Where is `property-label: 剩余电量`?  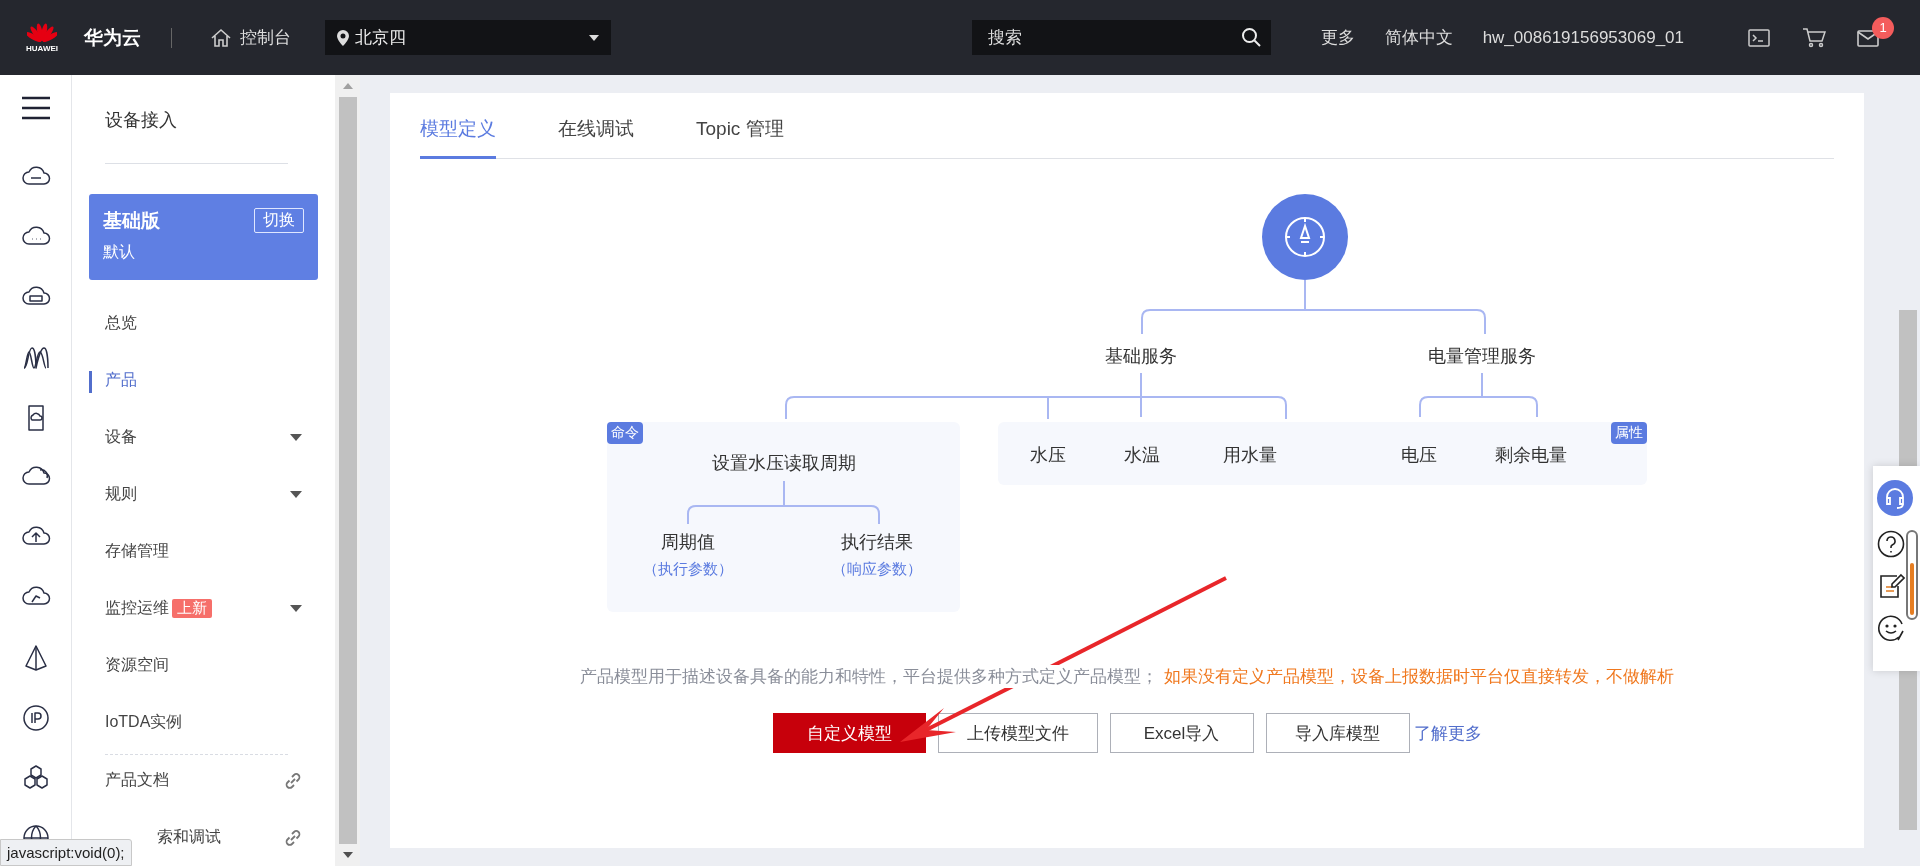
property-label: 剩余电量 is located at coordinates (1531, 455).